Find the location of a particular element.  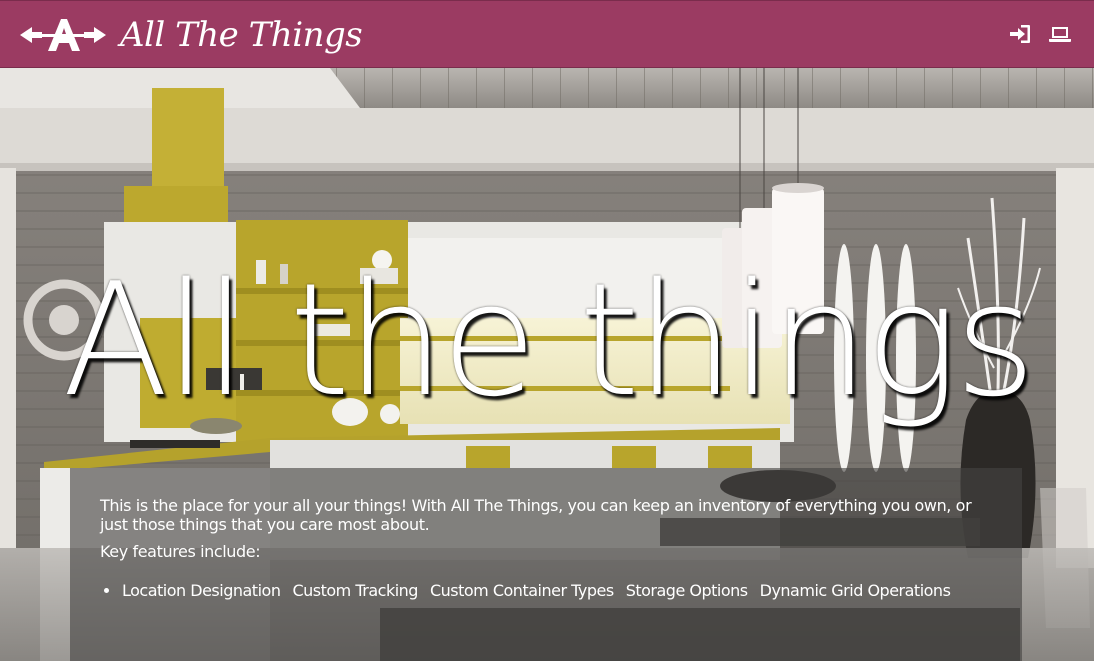

arrows-a-logo-icon is located at coordinates (63, 35).